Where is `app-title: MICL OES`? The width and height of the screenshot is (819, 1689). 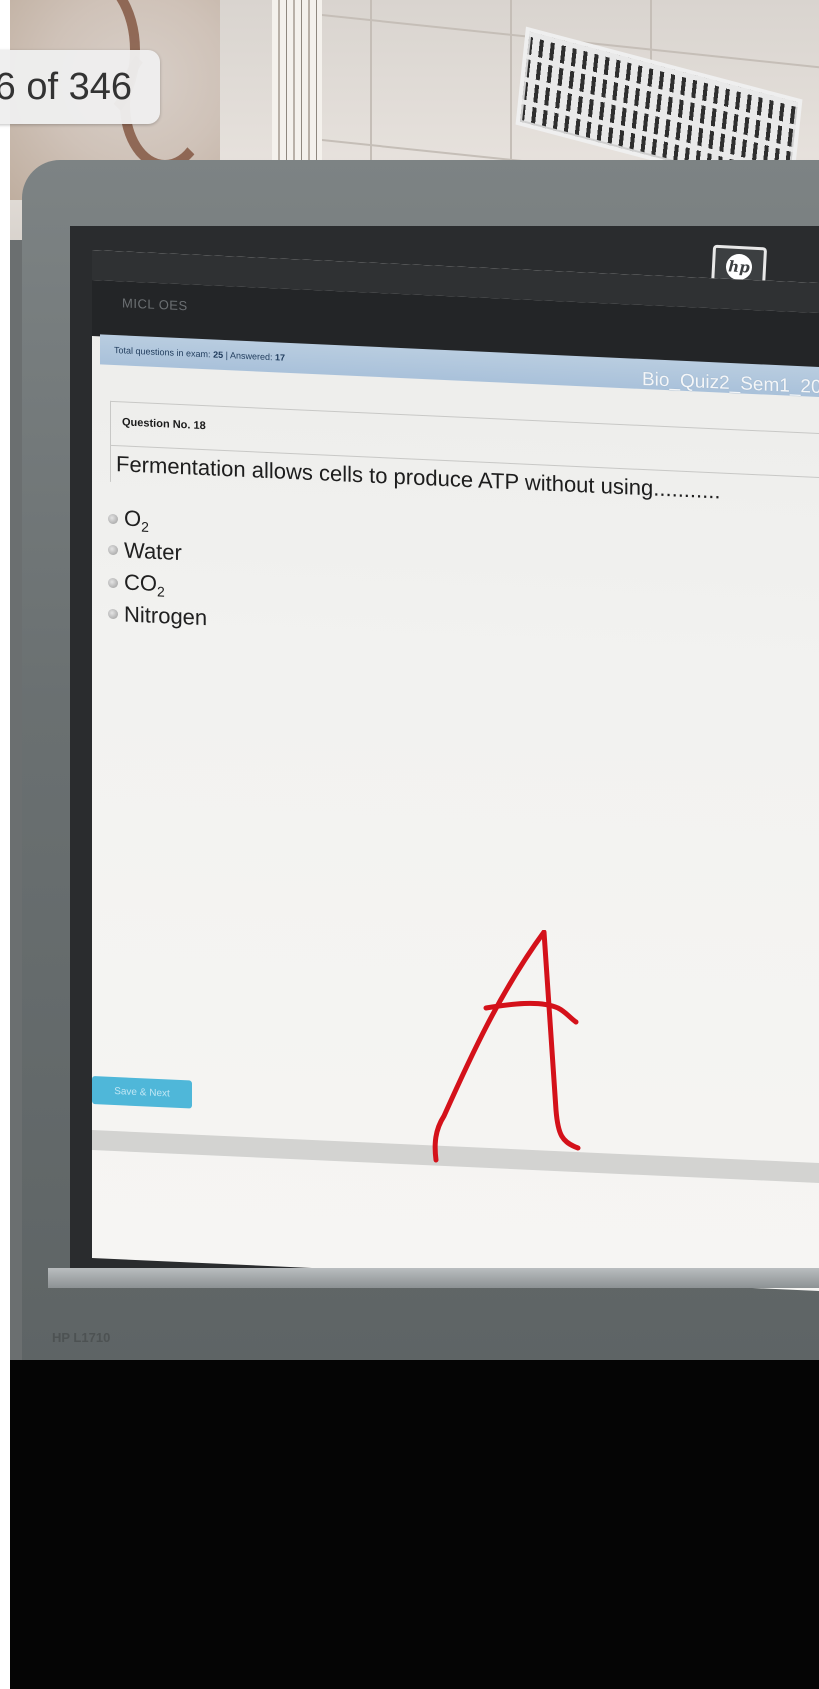 app-title: MICL OES is located at coordinates (155, 304).